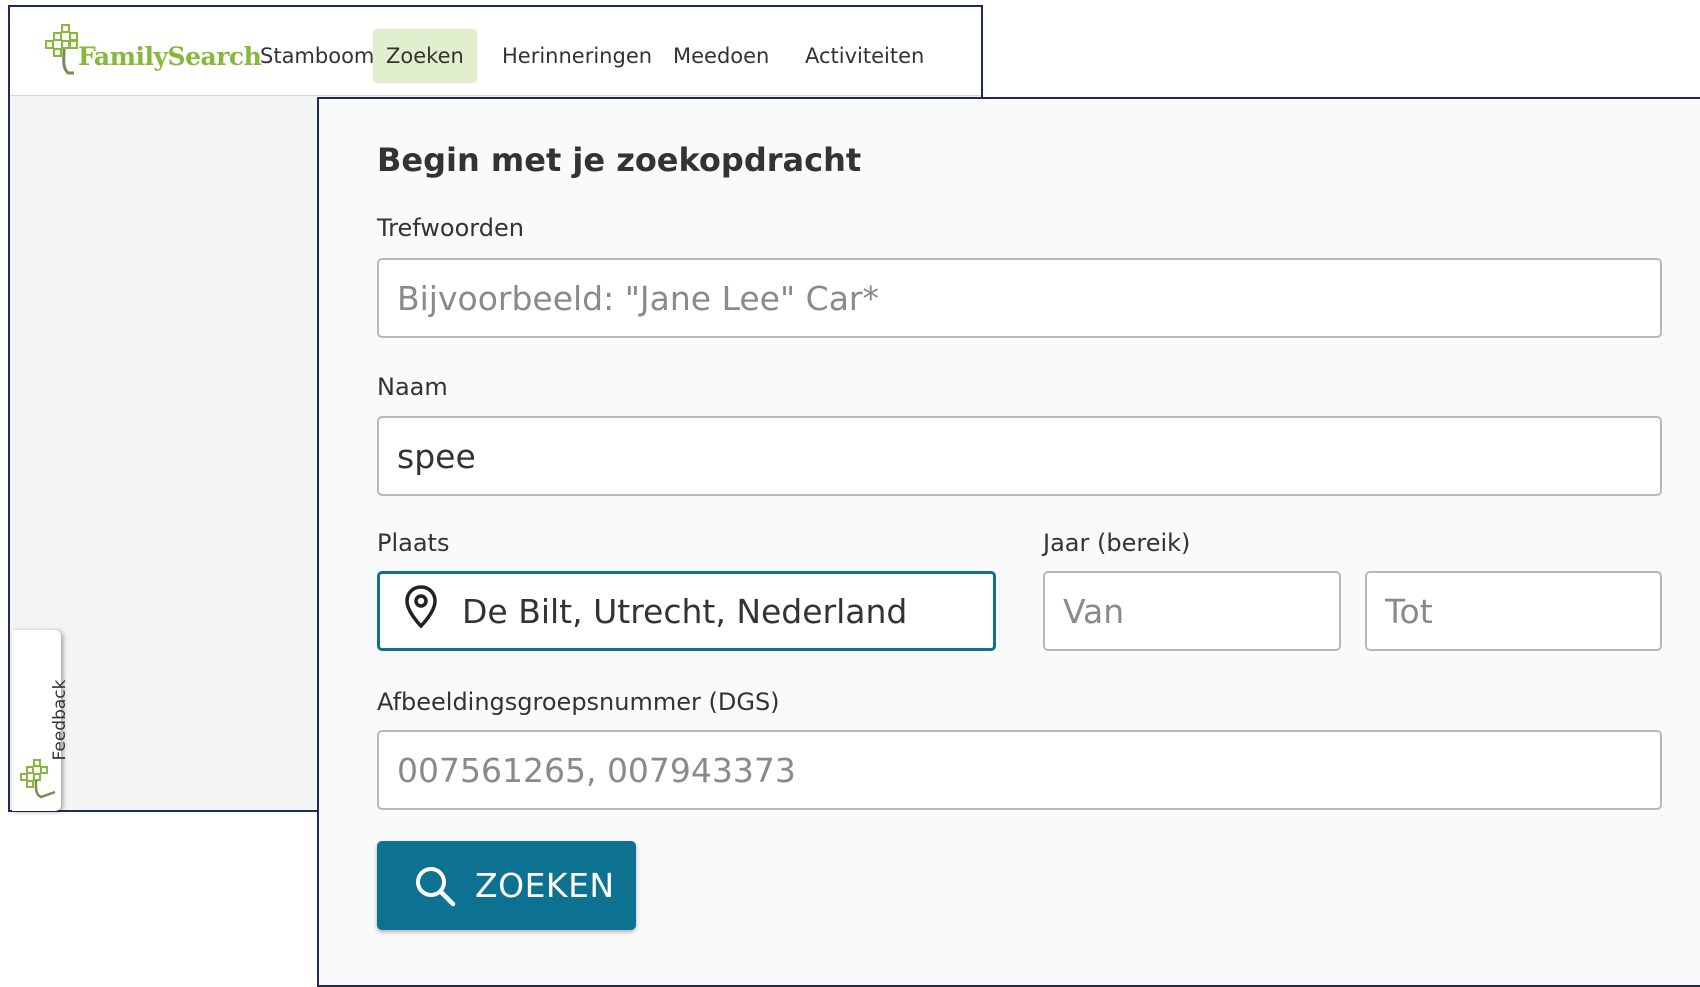 The width and height of the screenshot is (1700, 987). I want to click on keywords-label: Trefwoorden, so click(450, 228).